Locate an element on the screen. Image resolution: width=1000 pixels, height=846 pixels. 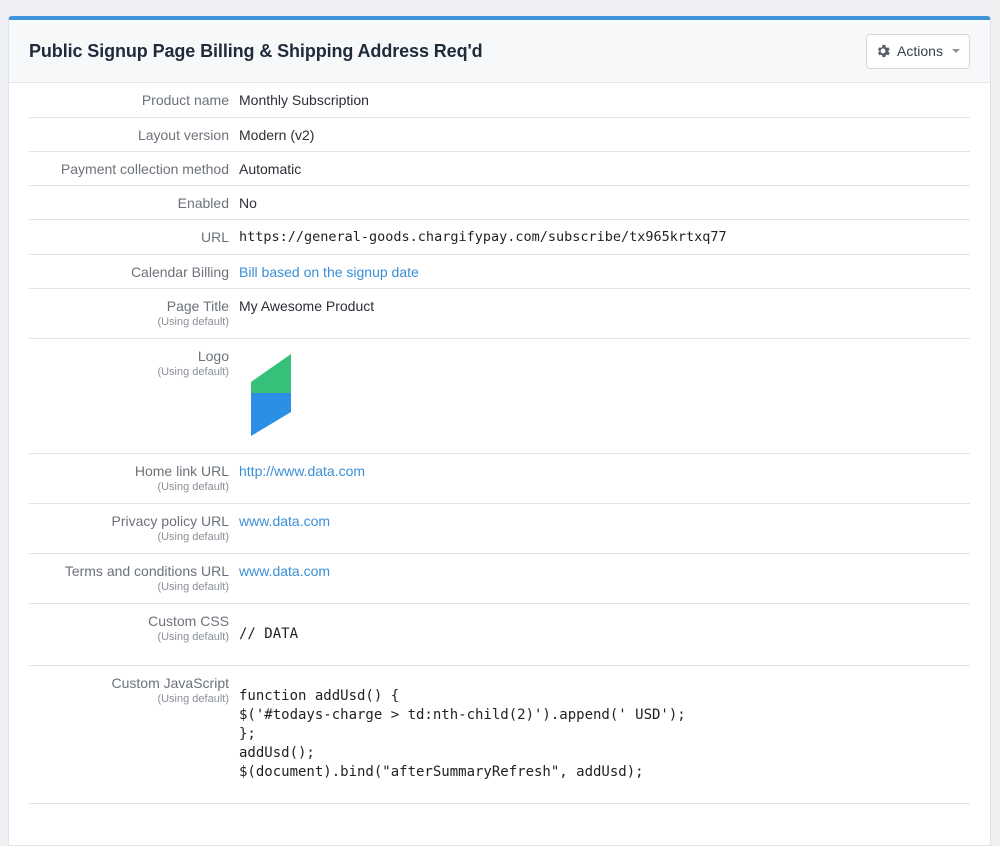
layout-version-label: Layout version is located at coordinates (183, 135).